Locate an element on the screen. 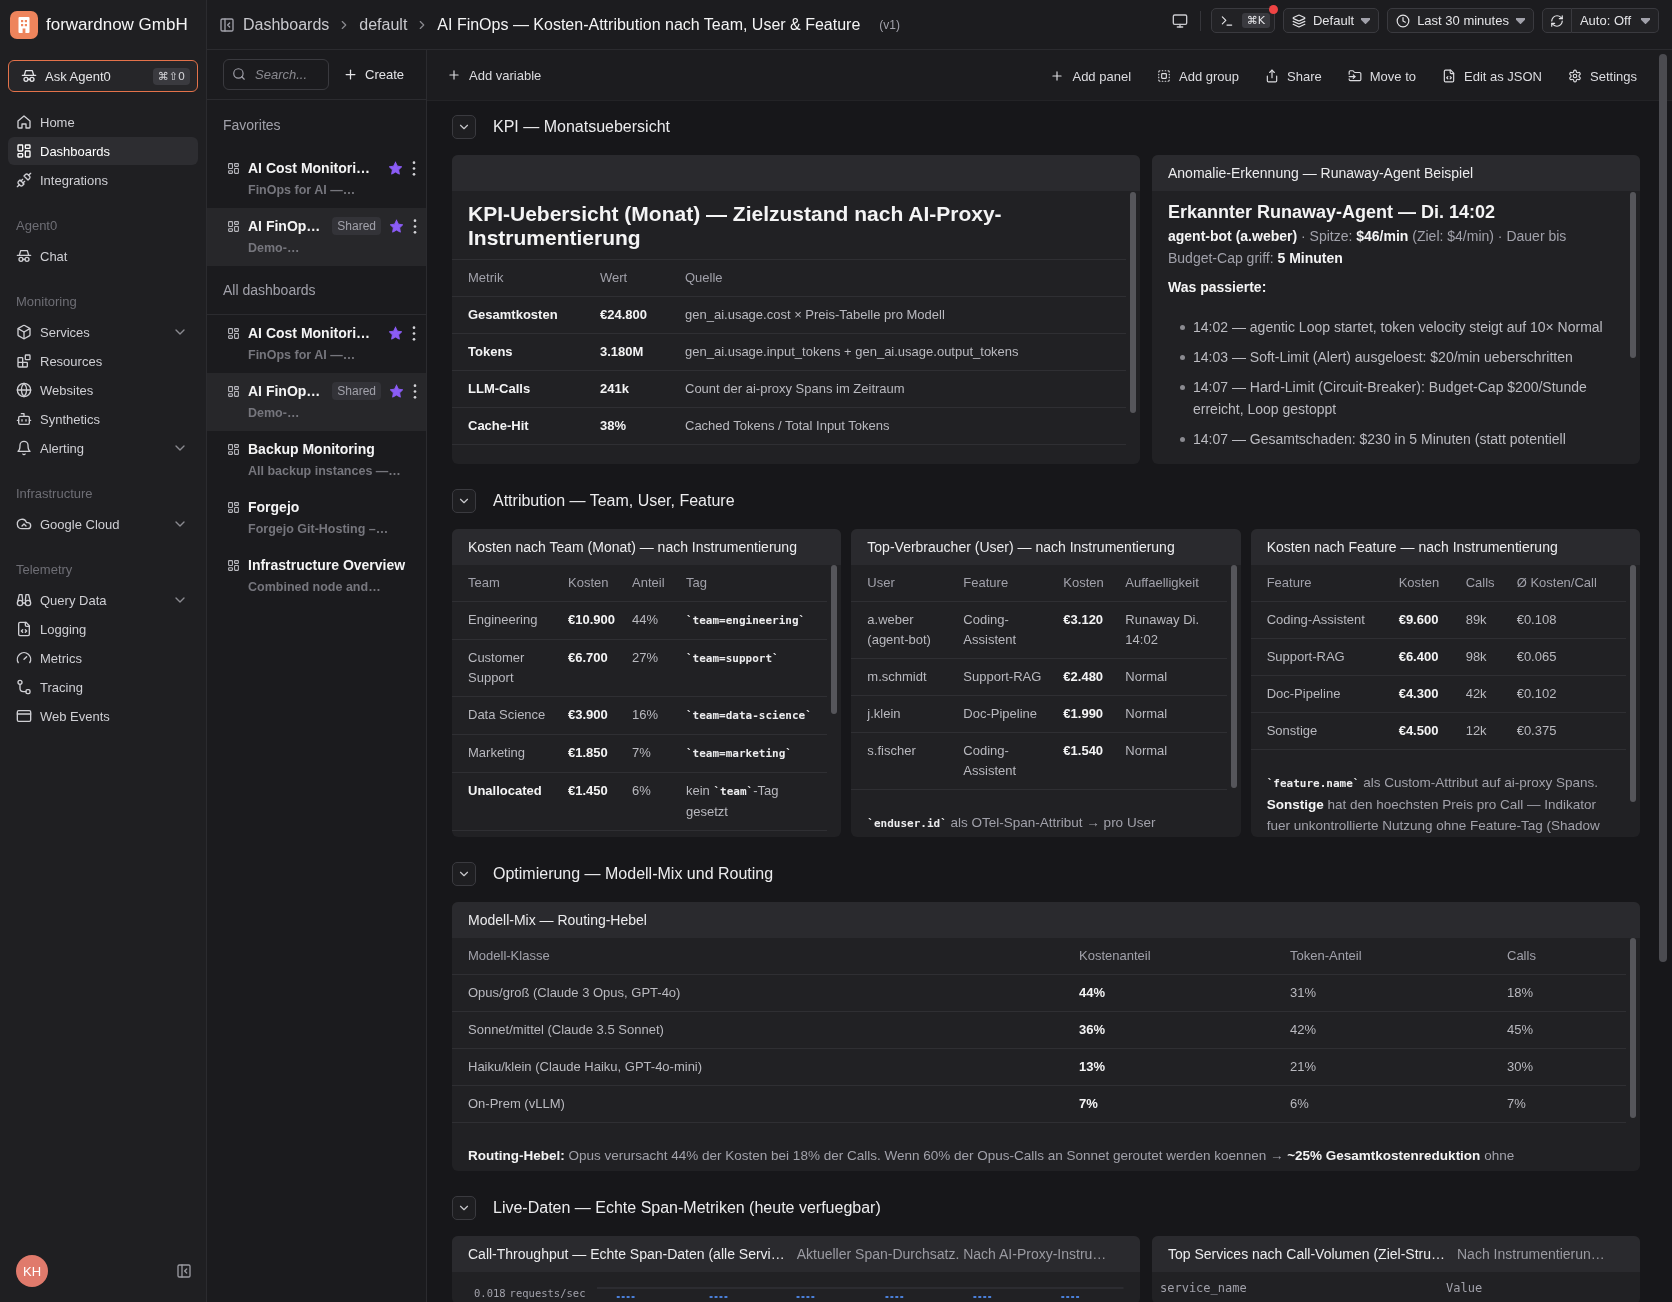 The height and width of the screenshot is (1302, 1672). table-cell: Gesamtkosten is located at coordinates (518, 315).